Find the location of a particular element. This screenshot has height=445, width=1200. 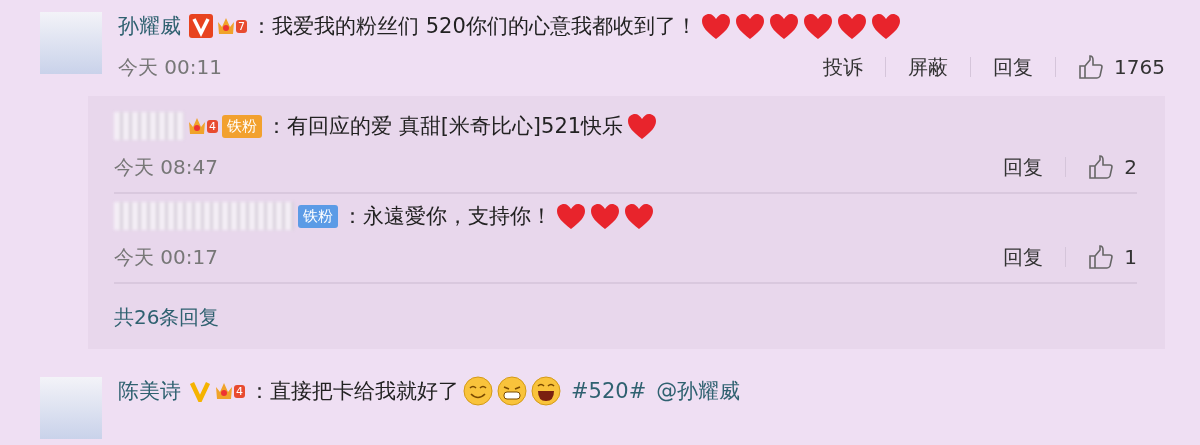

crown-level-badge: 7 is located at coordinates (232, 26).